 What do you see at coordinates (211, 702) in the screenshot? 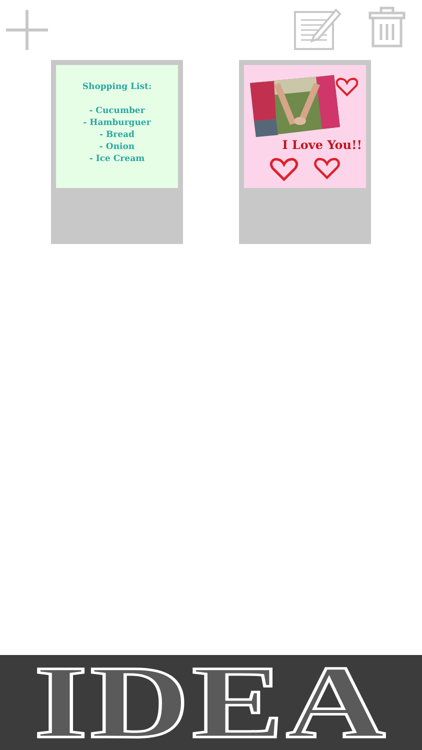
I see `logo-text: IDEA` at bounding box center [211, 702].